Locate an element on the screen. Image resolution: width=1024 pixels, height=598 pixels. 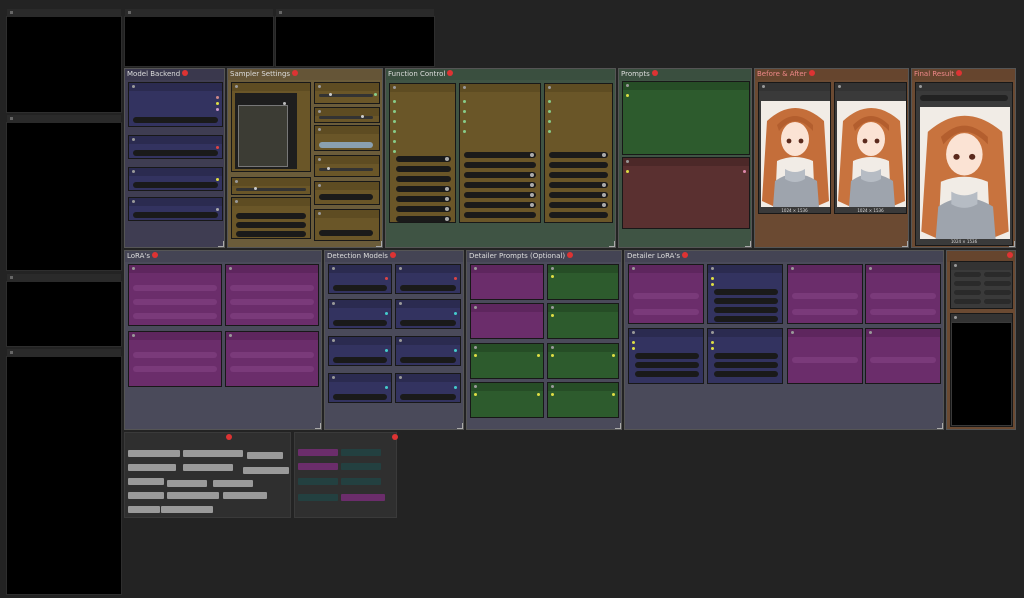
node-upscale-model is located at coordinates (175, 209).